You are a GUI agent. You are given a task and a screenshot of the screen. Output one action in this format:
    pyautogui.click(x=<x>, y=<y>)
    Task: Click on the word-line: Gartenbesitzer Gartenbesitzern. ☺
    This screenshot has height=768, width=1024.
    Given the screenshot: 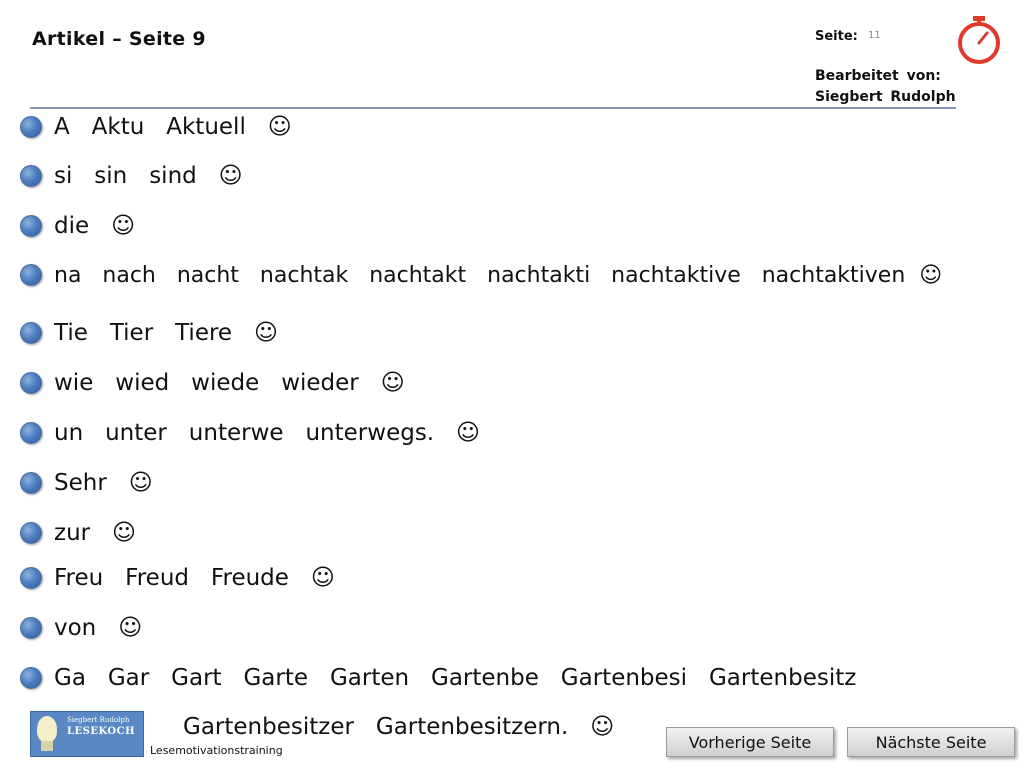 What is the action you would take?
    pyautogui.click(x=399, y=727)
    